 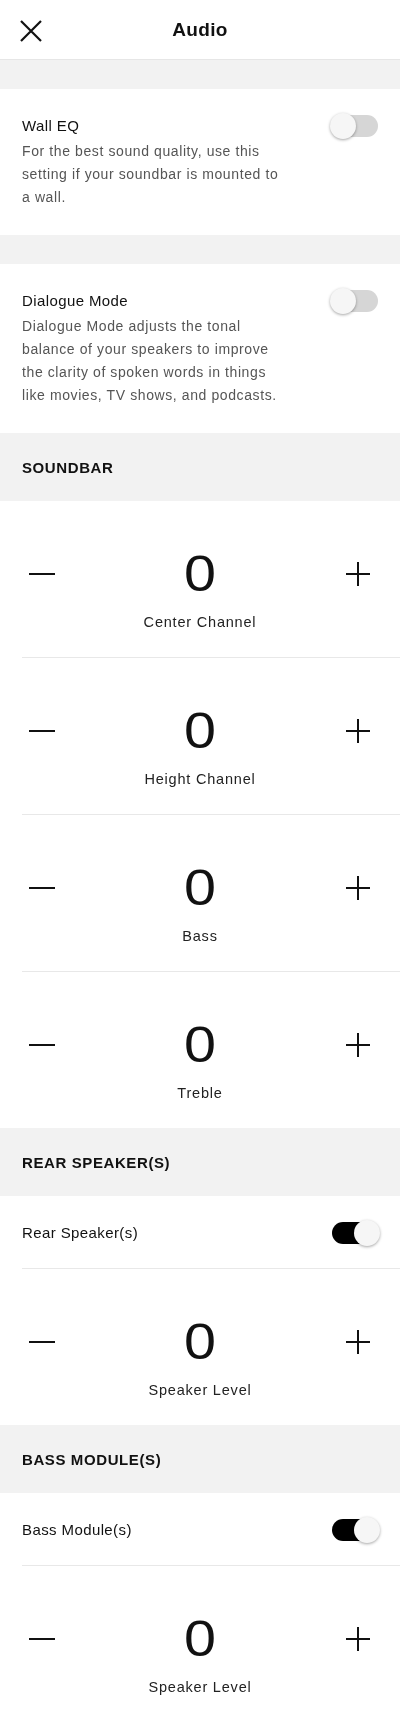 I want to click on setting-label: Bass Module(s), so click(x=77, y=1529).